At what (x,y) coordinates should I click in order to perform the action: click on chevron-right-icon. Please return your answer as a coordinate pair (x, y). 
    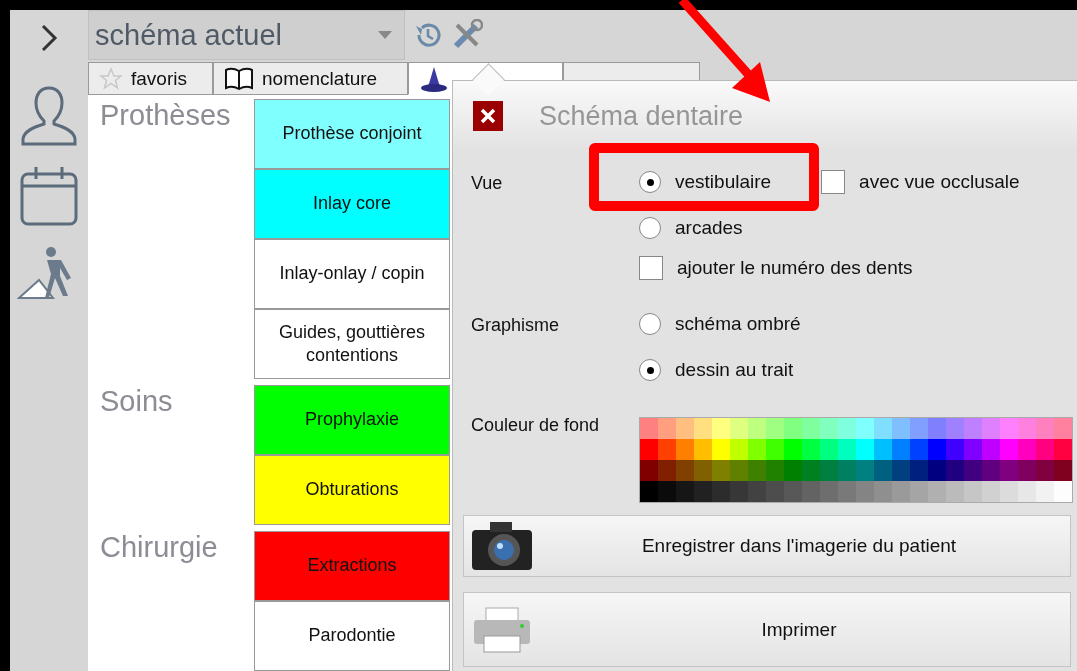
    Looking at the image, I should click on (49, 38).